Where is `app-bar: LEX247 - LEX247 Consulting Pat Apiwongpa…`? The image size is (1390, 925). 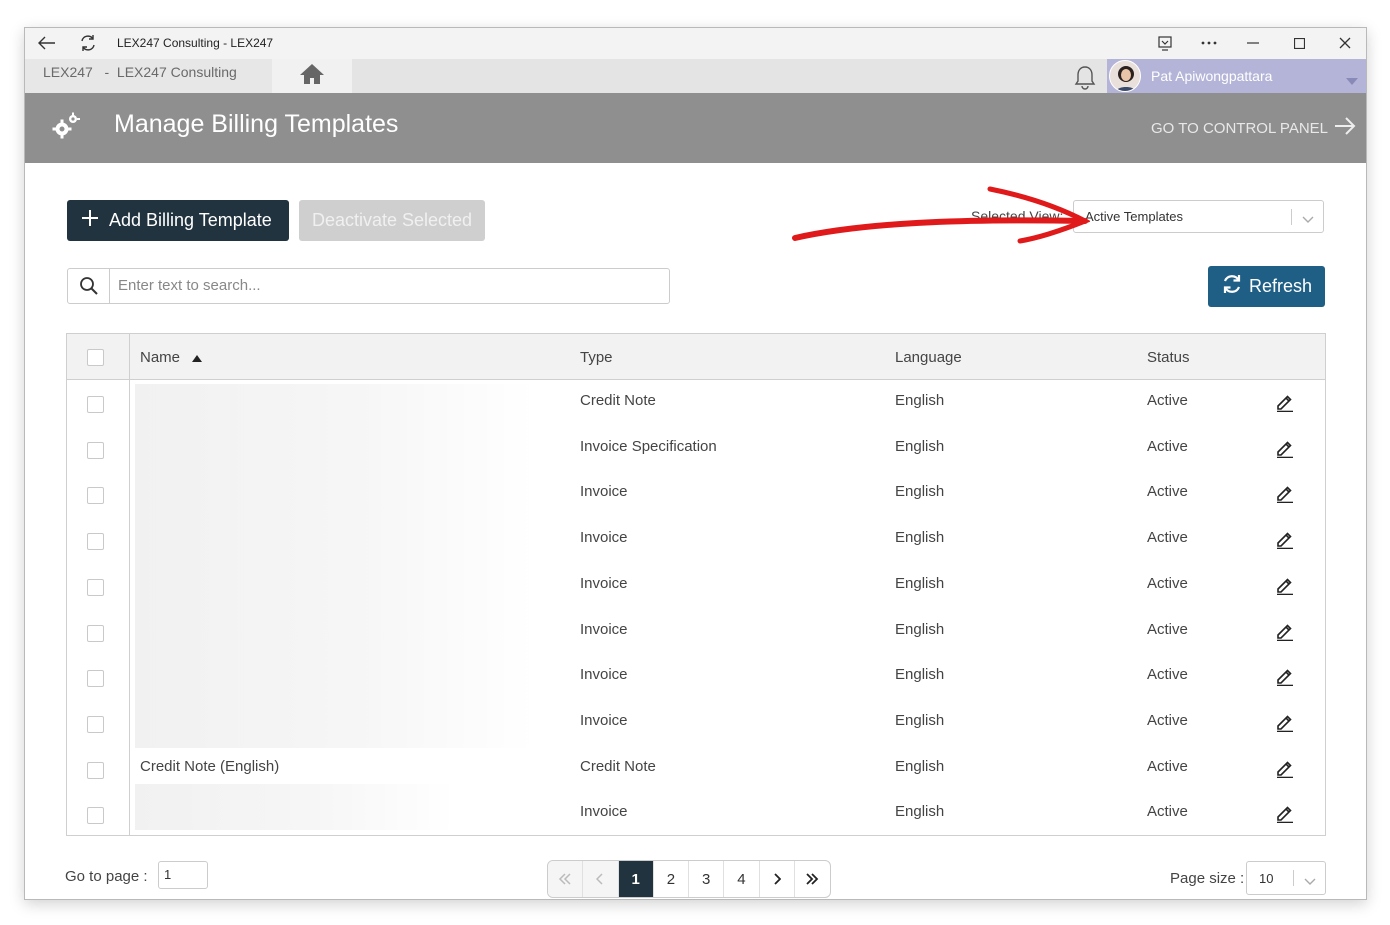 app-bar: LEX247 - LEX247 Consulting Pat Apiwongpa… is located at coordinates (695, 76).